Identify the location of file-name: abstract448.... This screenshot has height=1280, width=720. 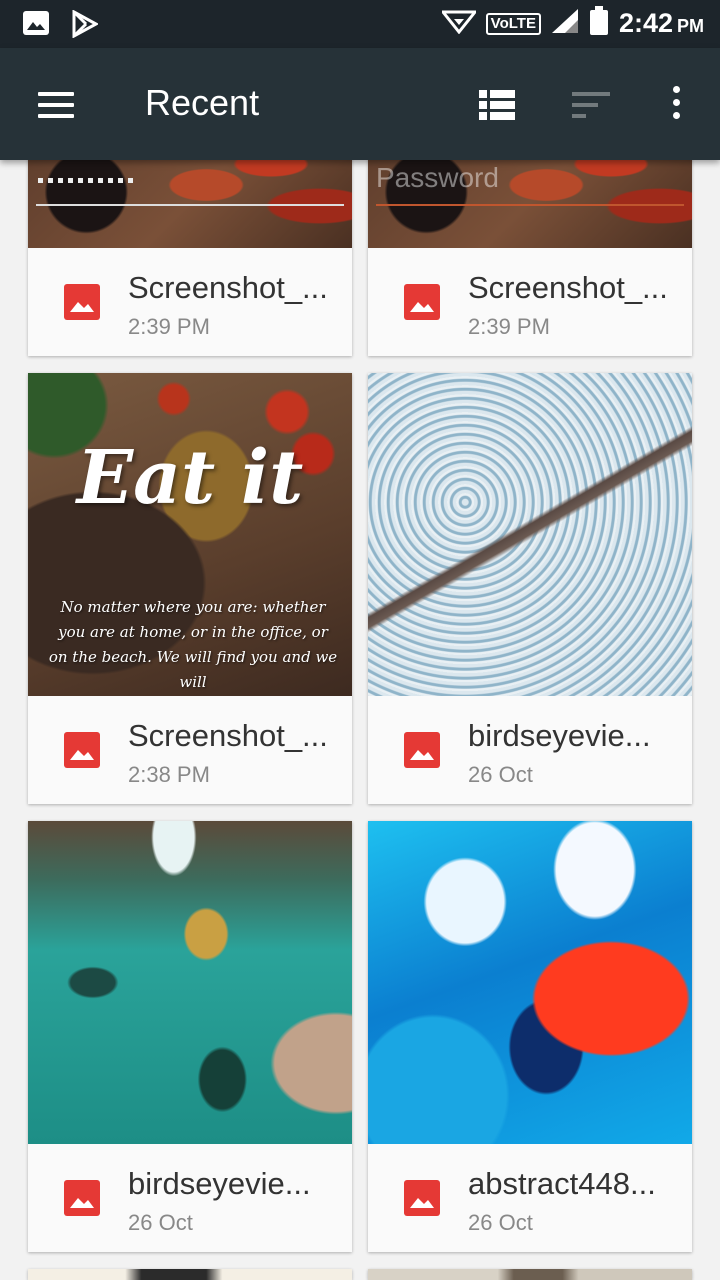
(562, 1183).